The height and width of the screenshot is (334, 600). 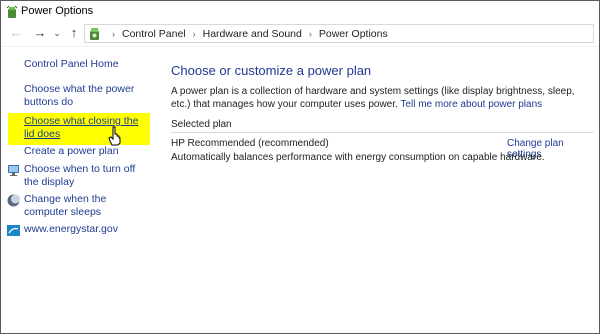 I want to click on up-arrow-icon: ↑, so click(x=74, y=33).